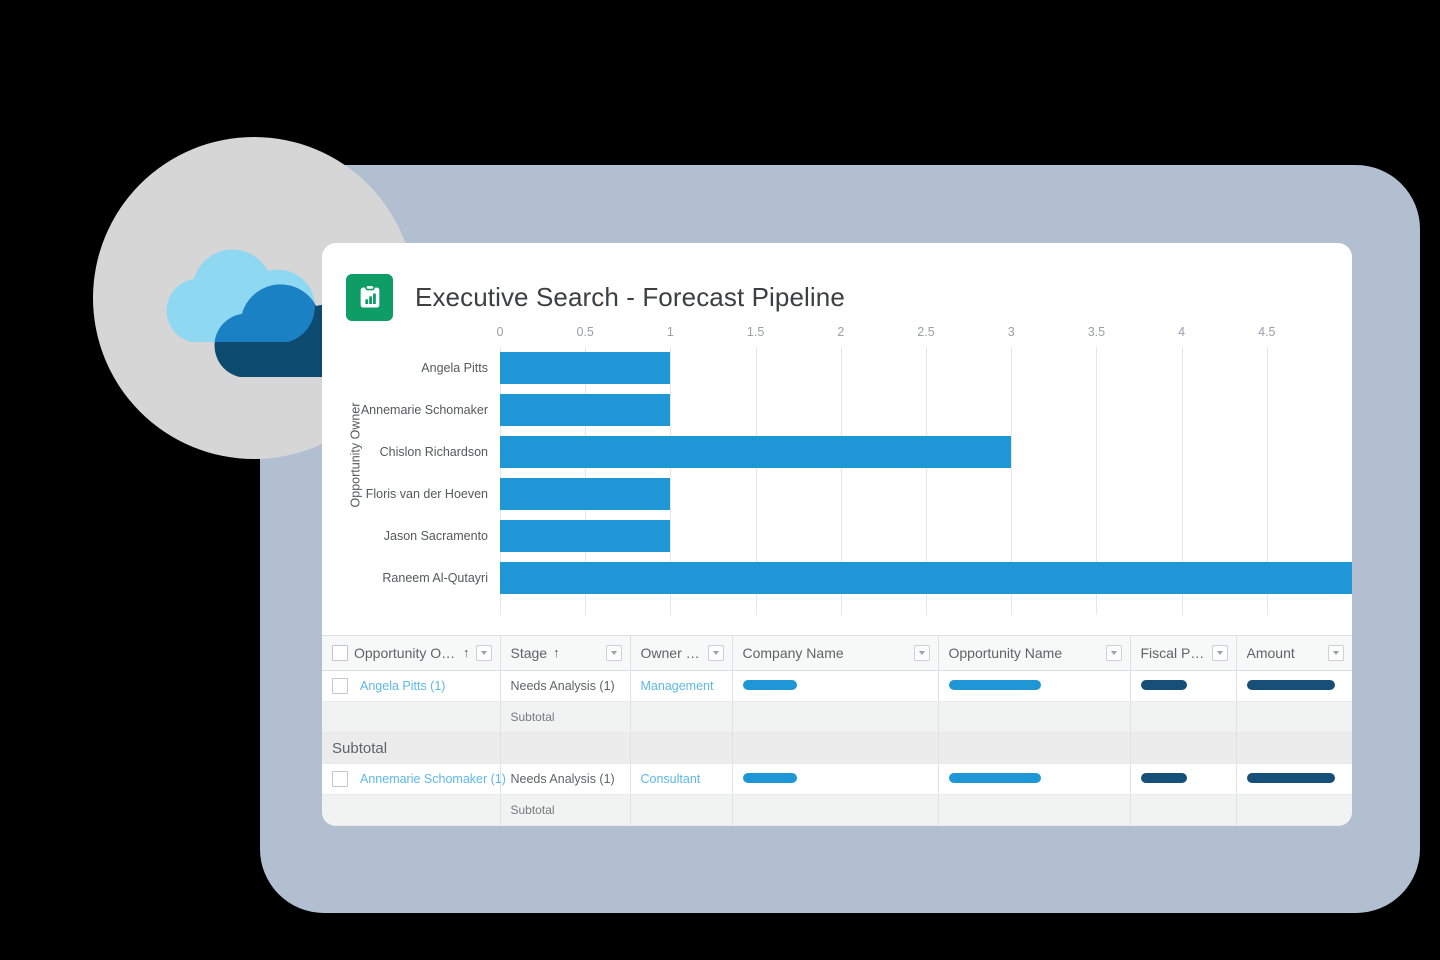  I want to click on table-subtotal-row: Subtotal, so click(837, 810).